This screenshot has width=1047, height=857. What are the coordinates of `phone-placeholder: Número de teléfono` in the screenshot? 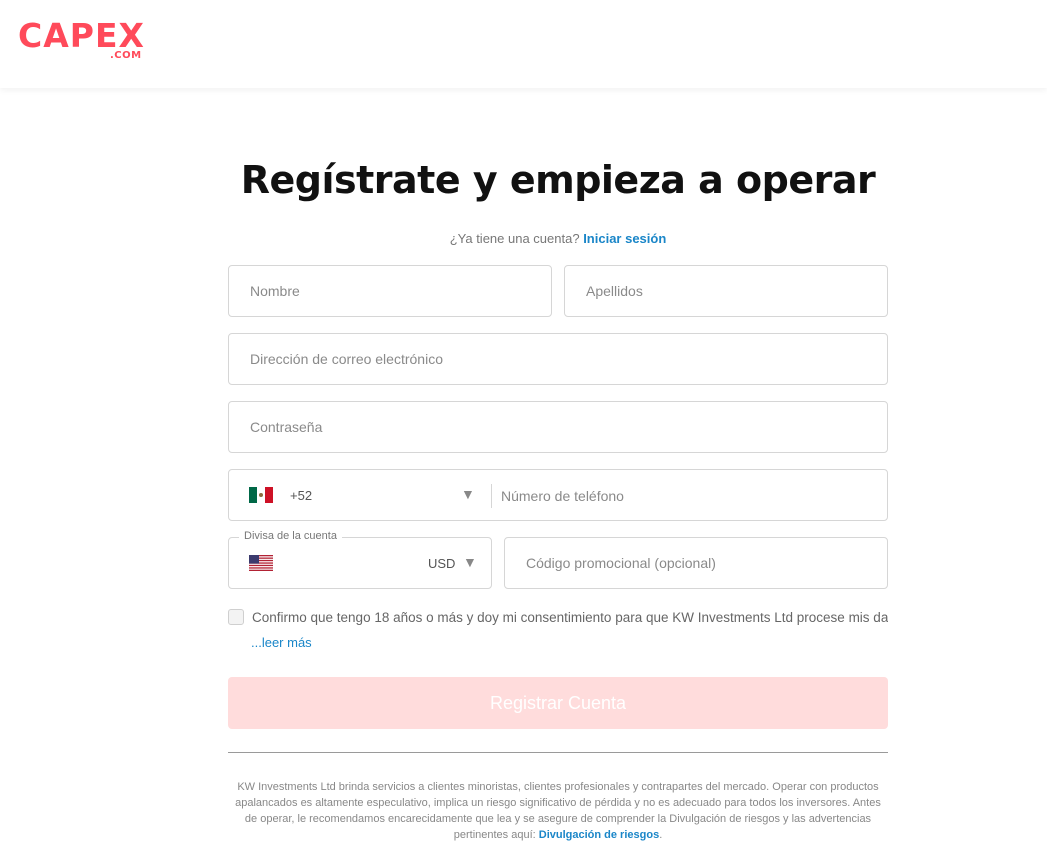 It's located at (562, 496).